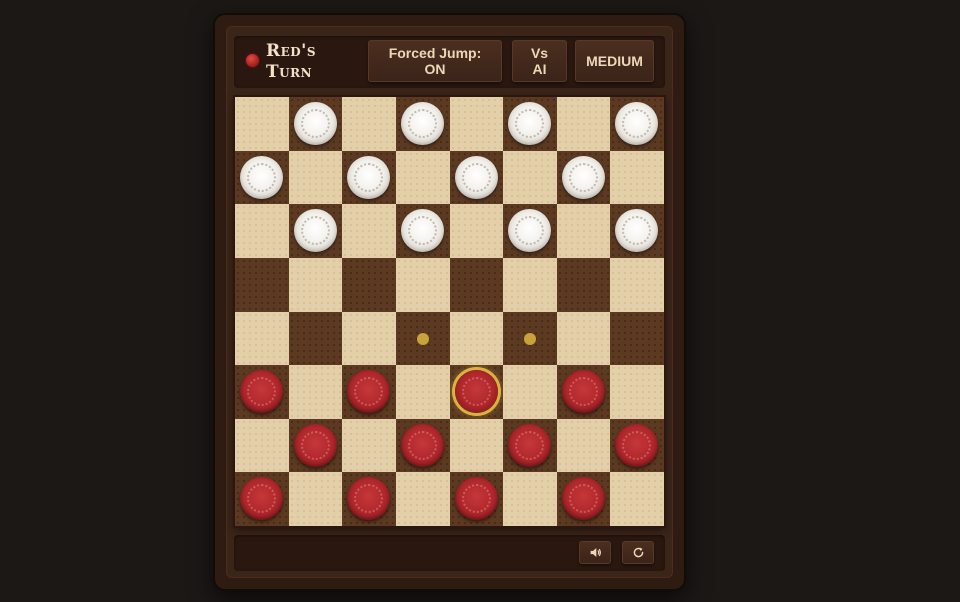 Image resolution: width=960 pixels, height=602 pixels. What do you see at coordinates (539, 69) in the screenshot?
I see `game-mode-label-line2: AI` at bounding box center [539, 69].